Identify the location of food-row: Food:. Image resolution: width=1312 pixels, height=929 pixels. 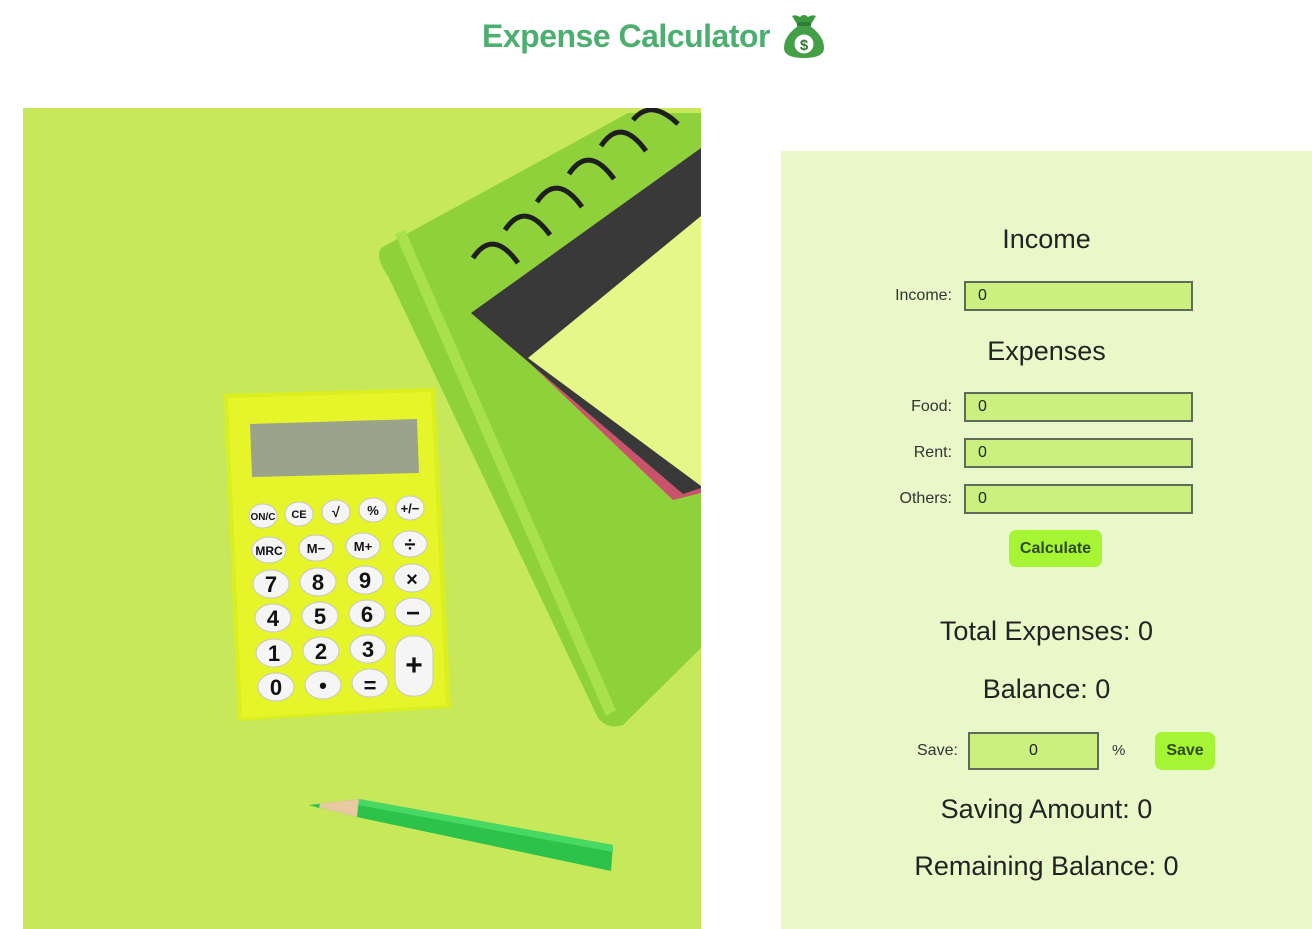
(1046, 407).